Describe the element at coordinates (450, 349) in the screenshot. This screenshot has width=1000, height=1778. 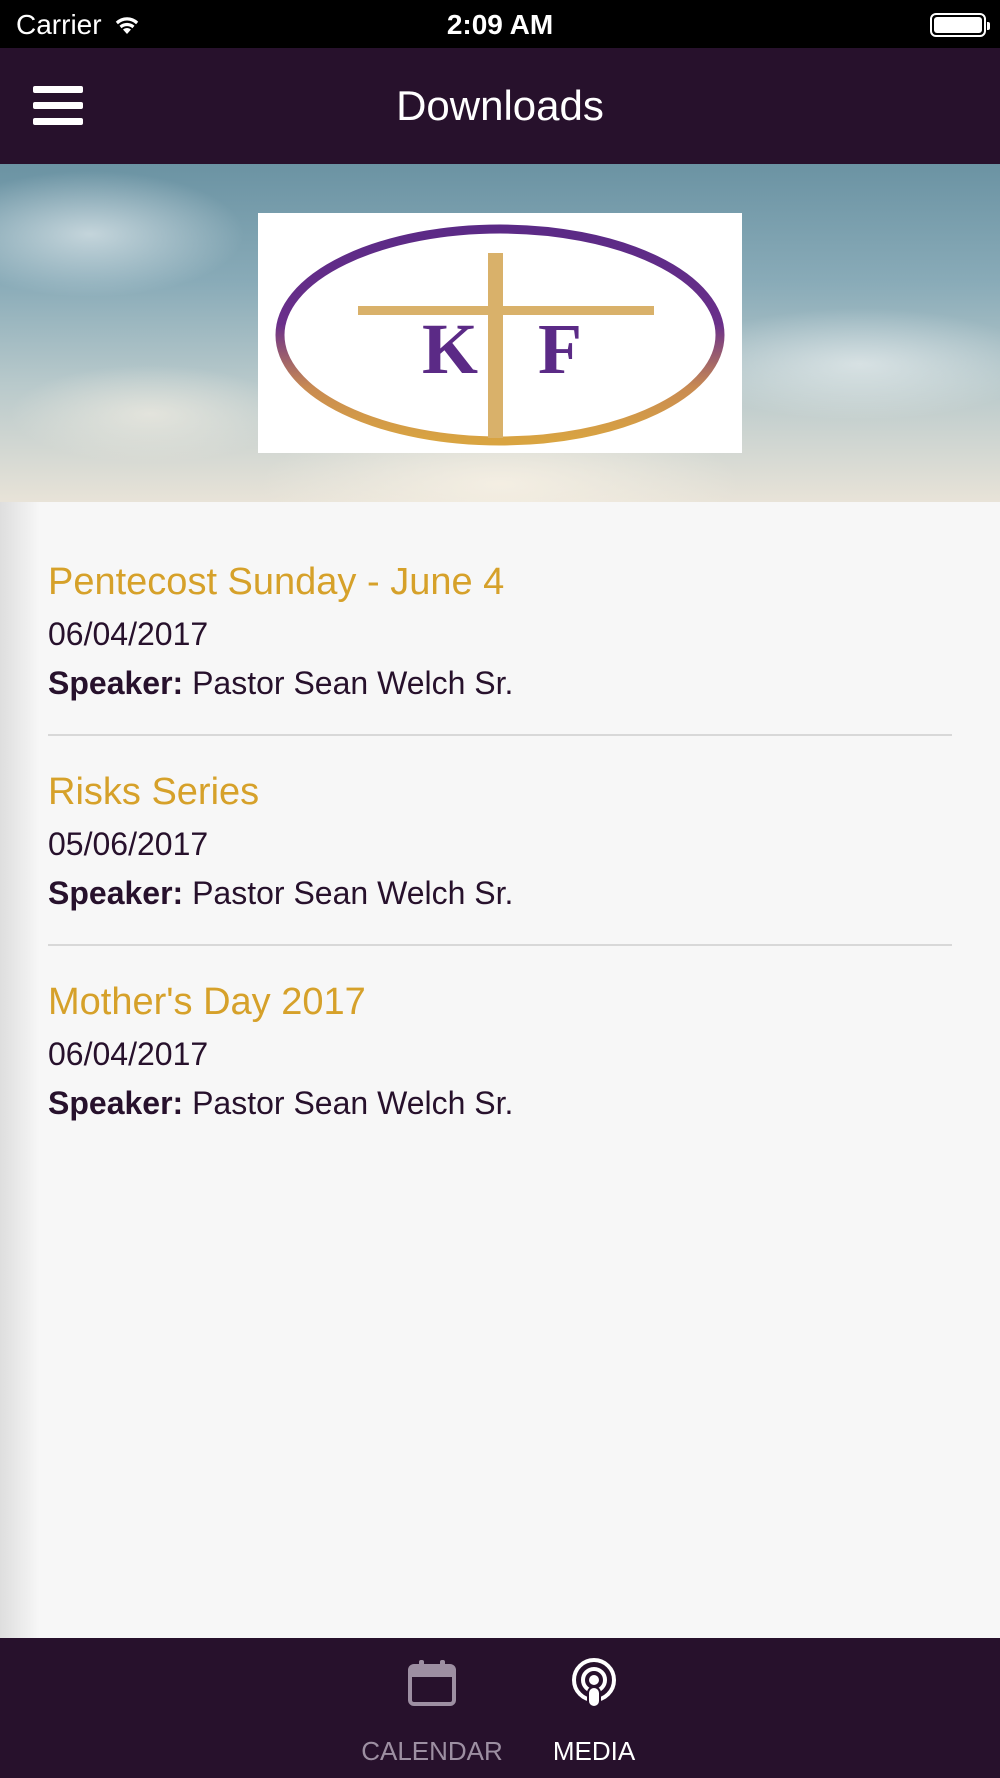
I see `logo-letter-k: K` at that location.